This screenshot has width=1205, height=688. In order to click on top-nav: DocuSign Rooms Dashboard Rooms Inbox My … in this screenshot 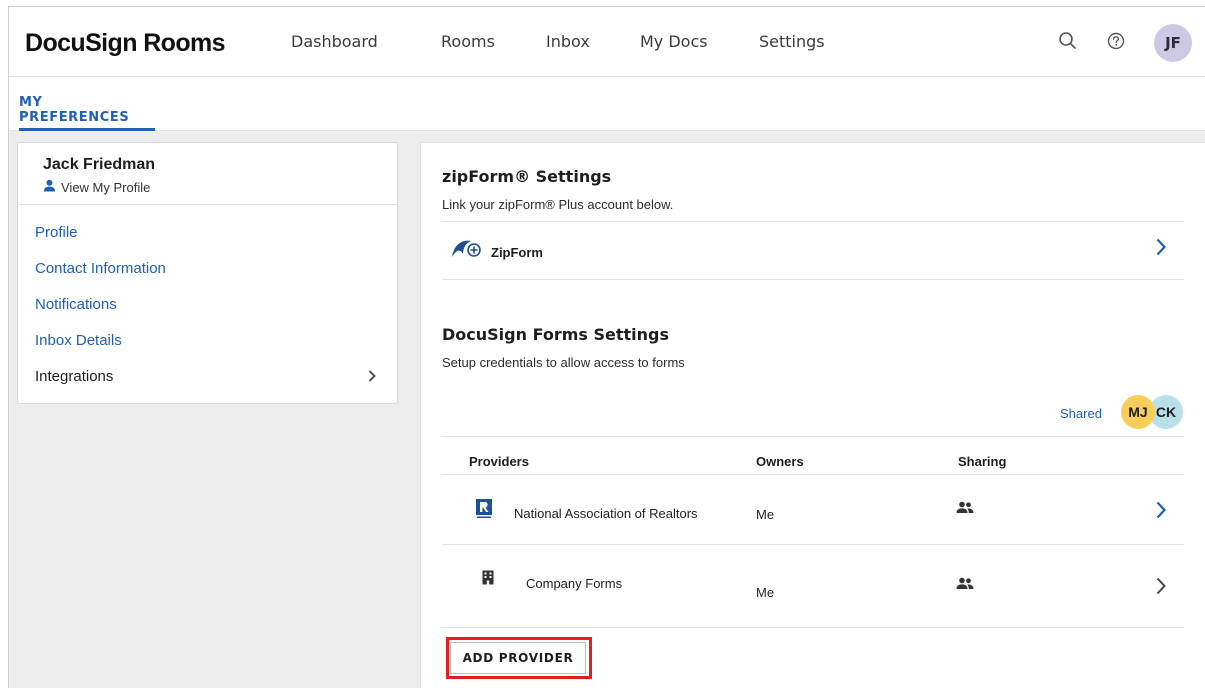, I will do `click(607, 42)`.